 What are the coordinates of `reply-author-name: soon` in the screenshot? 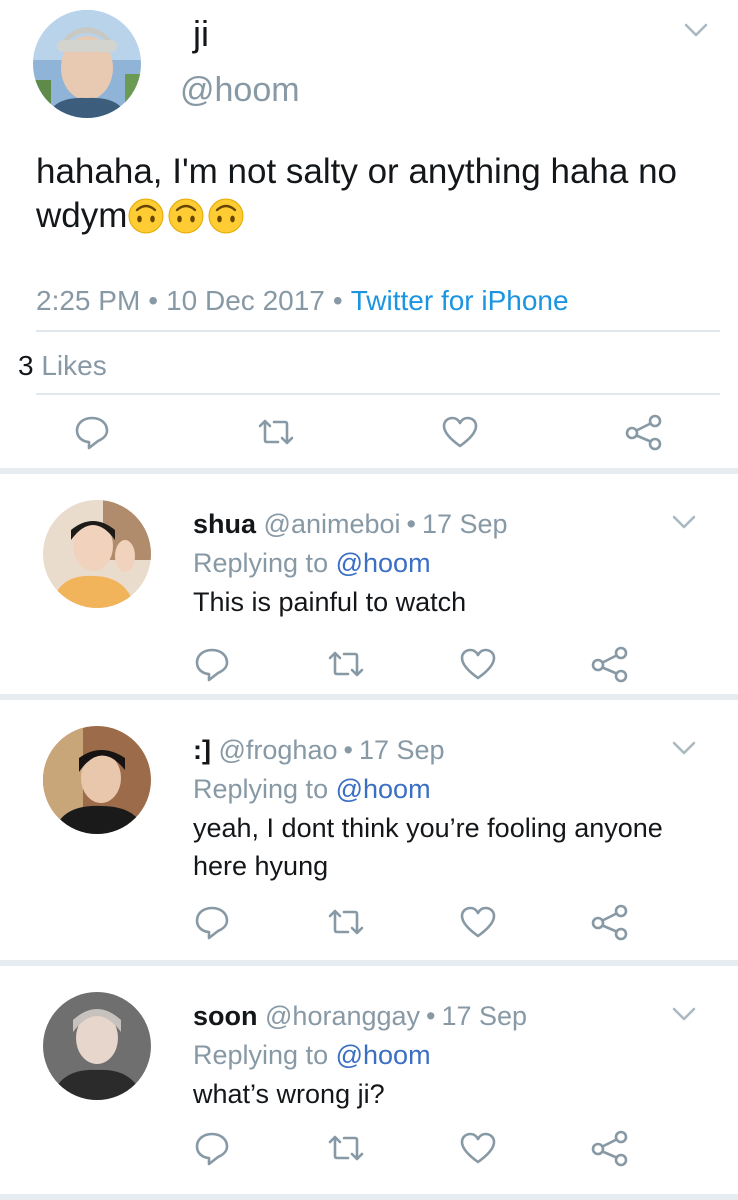 It's located at (225, 1016).